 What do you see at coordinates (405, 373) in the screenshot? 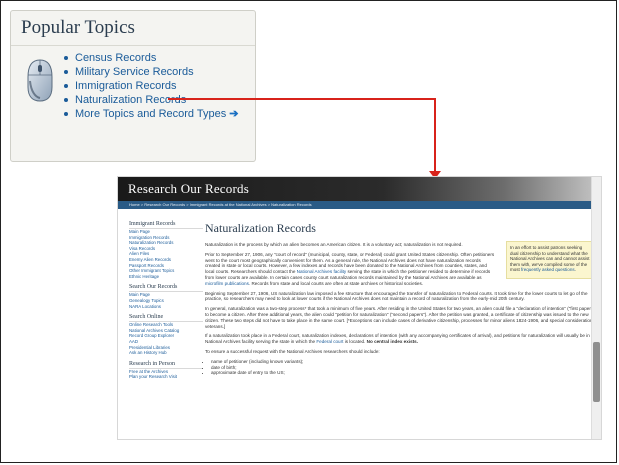
I see `list-item: approximate date of entry to the US;` at bounding box center [405, 373].